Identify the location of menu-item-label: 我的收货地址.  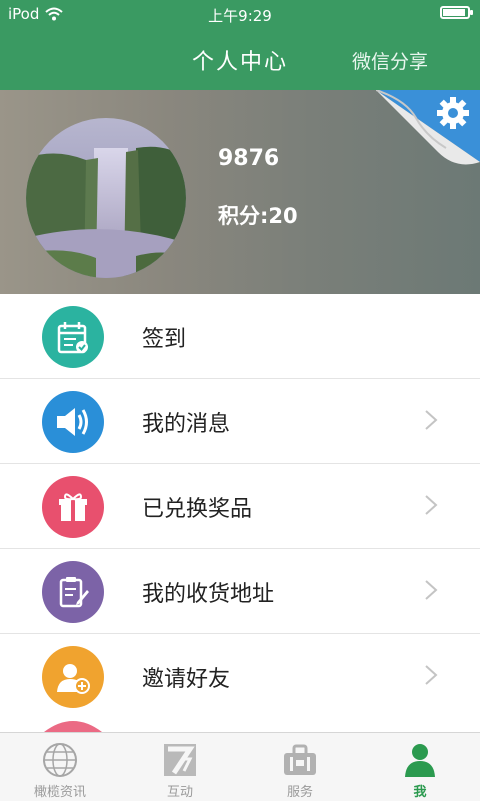
(208, 594).